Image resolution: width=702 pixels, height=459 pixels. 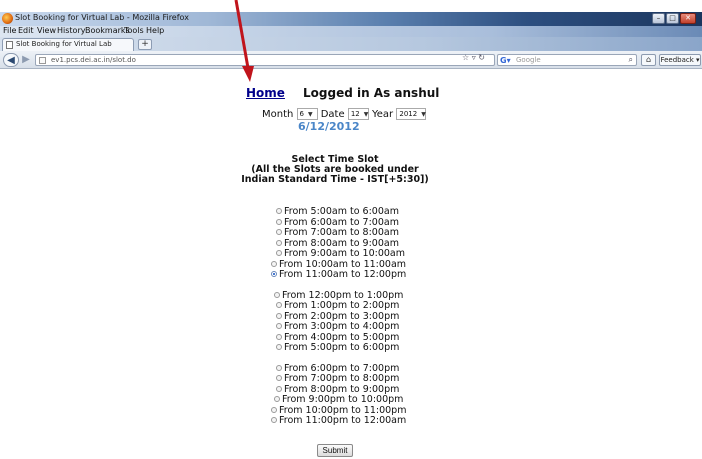 I want to click on time-slot-label: From 10:00am to 11:00am, so click(x=343, y=264).